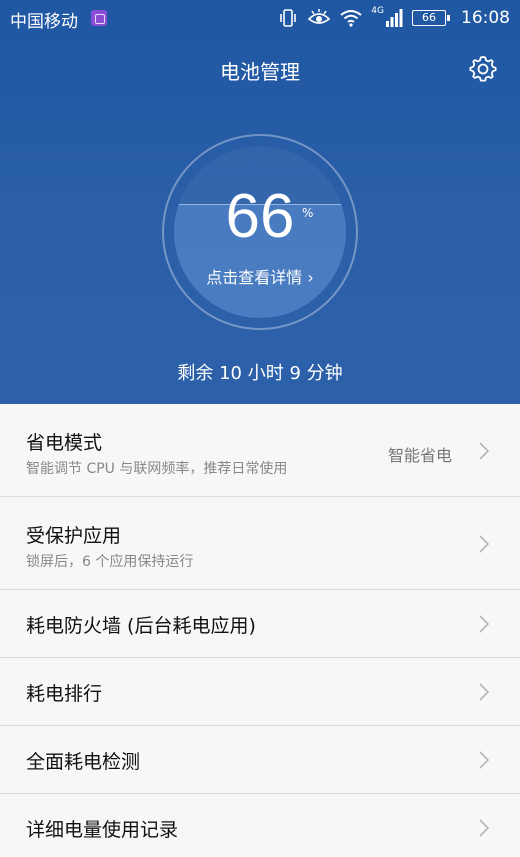 This screenshot has height=857, width=520. Describe the element at coordinates (260, 72) in the screenshot. I see `page-title: 电池管理` at that location.